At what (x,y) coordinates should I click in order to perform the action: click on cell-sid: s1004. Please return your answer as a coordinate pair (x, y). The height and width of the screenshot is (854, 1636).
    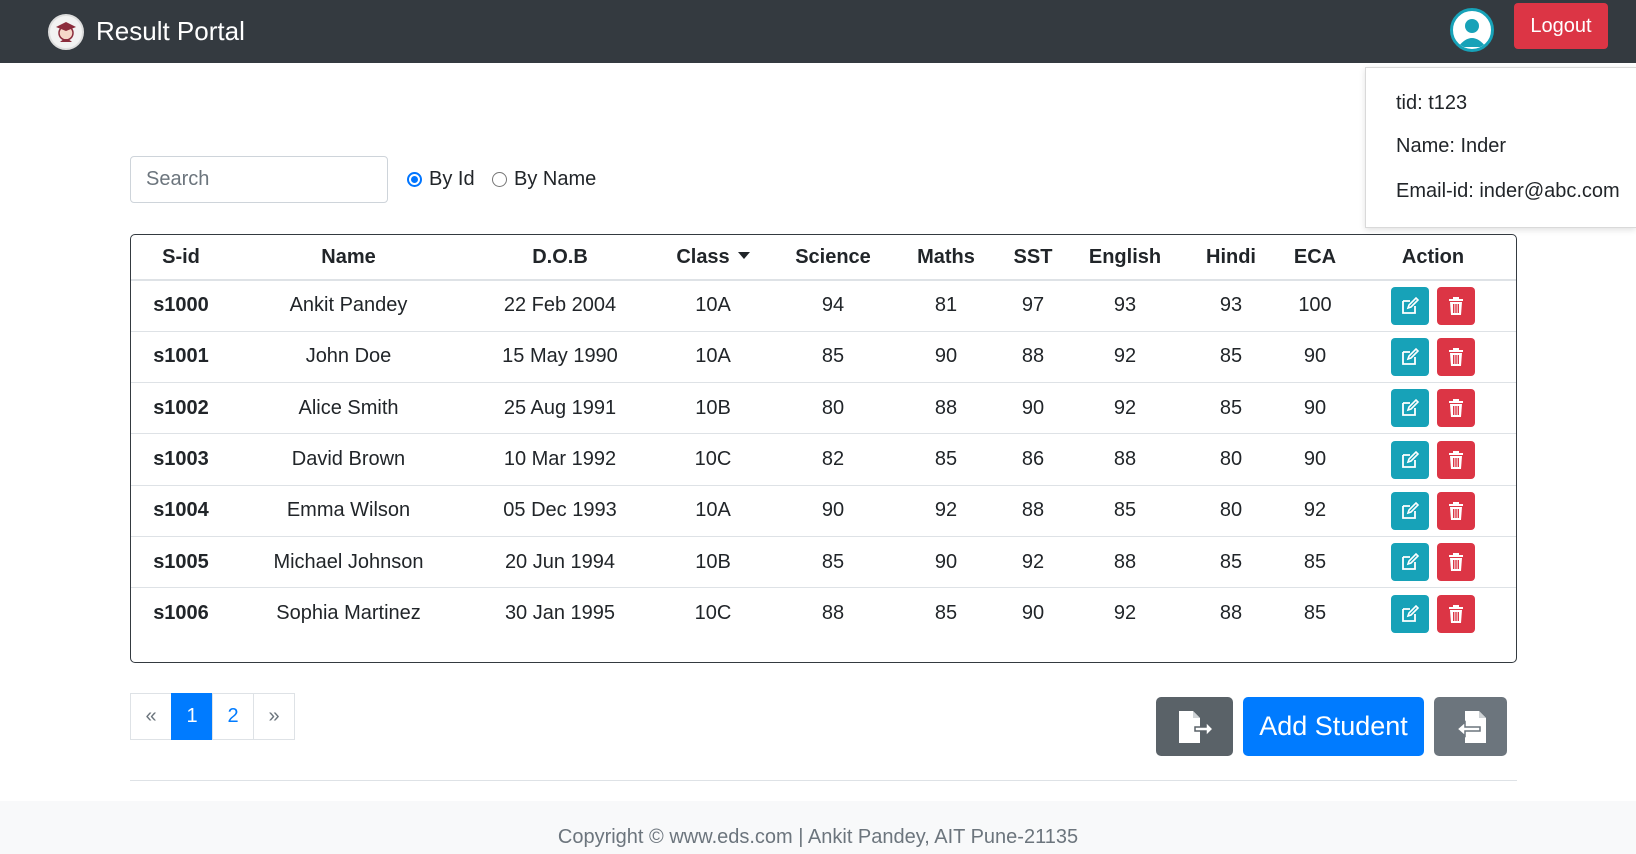
    Looking at the image, I should click on (181, 511).